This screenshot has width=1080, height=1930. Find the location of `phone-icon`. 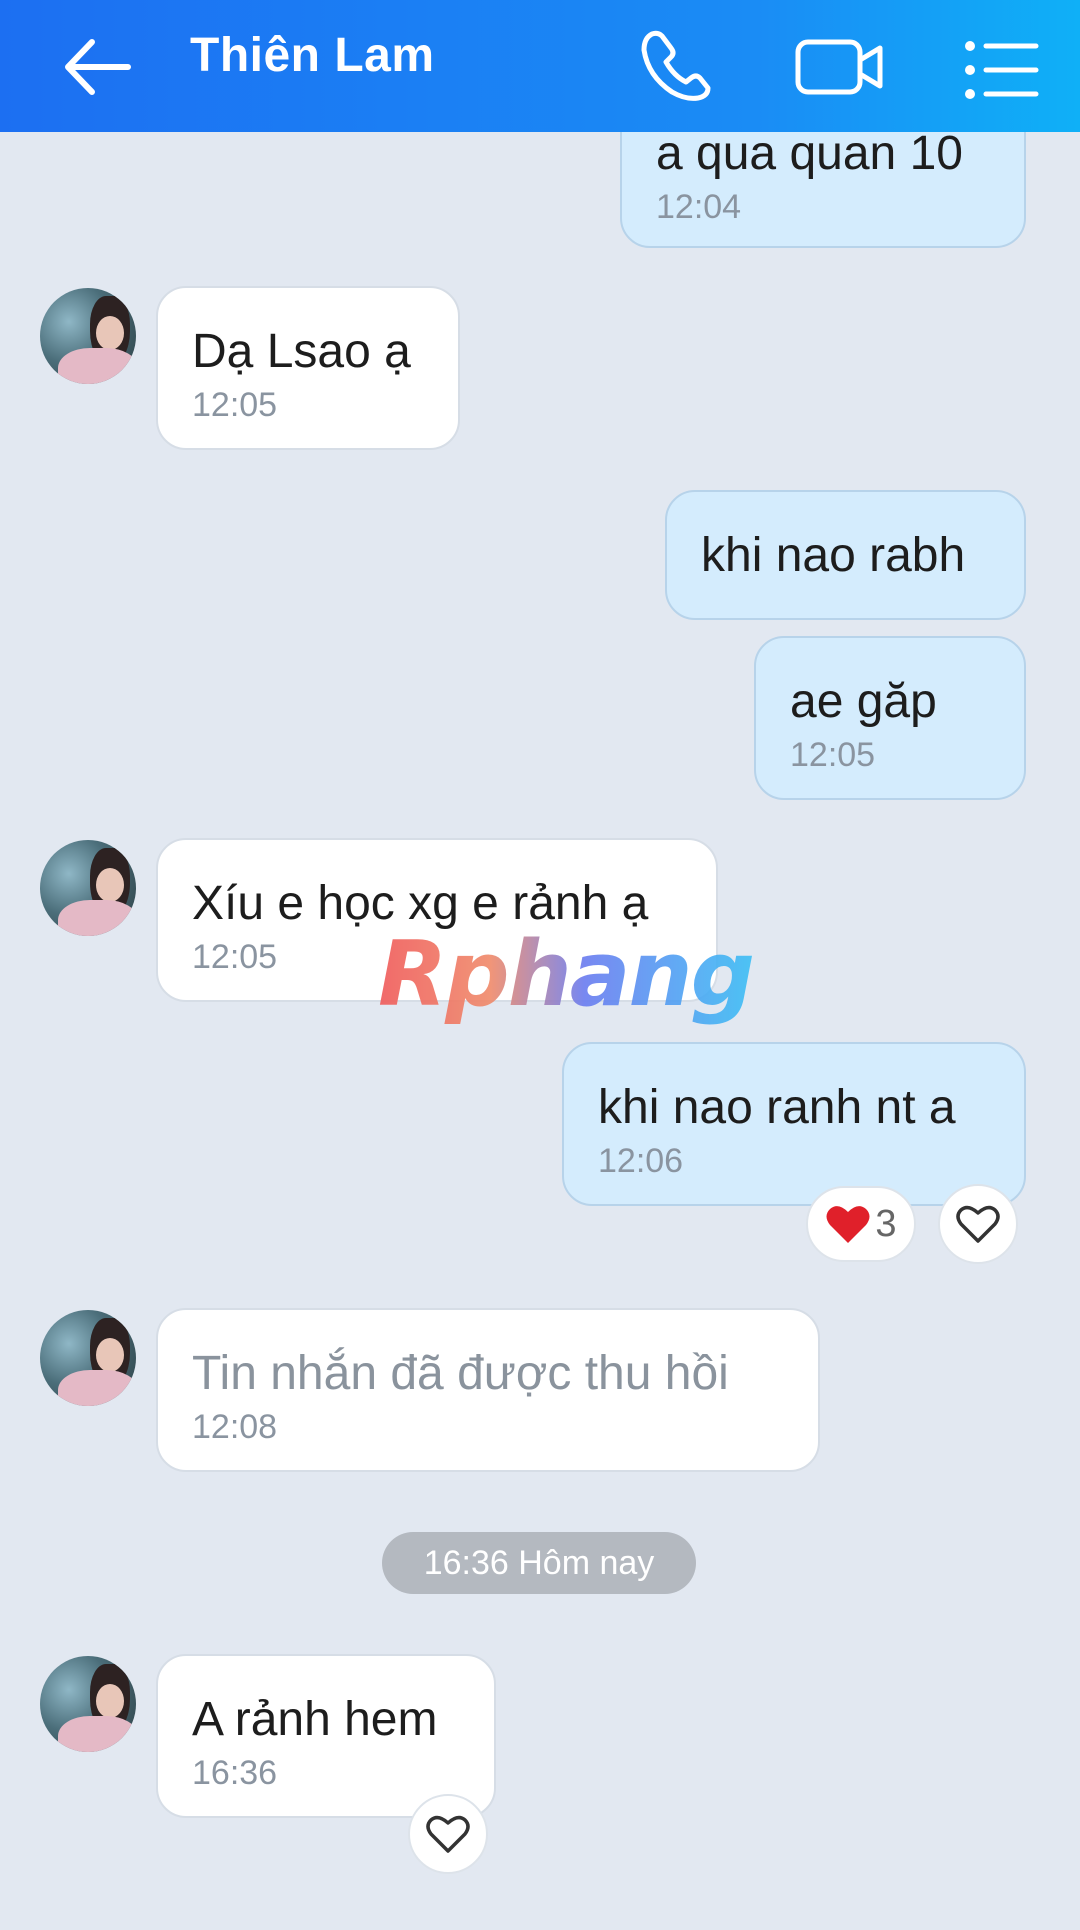

phone-icon is located at coordinates (676, 65).